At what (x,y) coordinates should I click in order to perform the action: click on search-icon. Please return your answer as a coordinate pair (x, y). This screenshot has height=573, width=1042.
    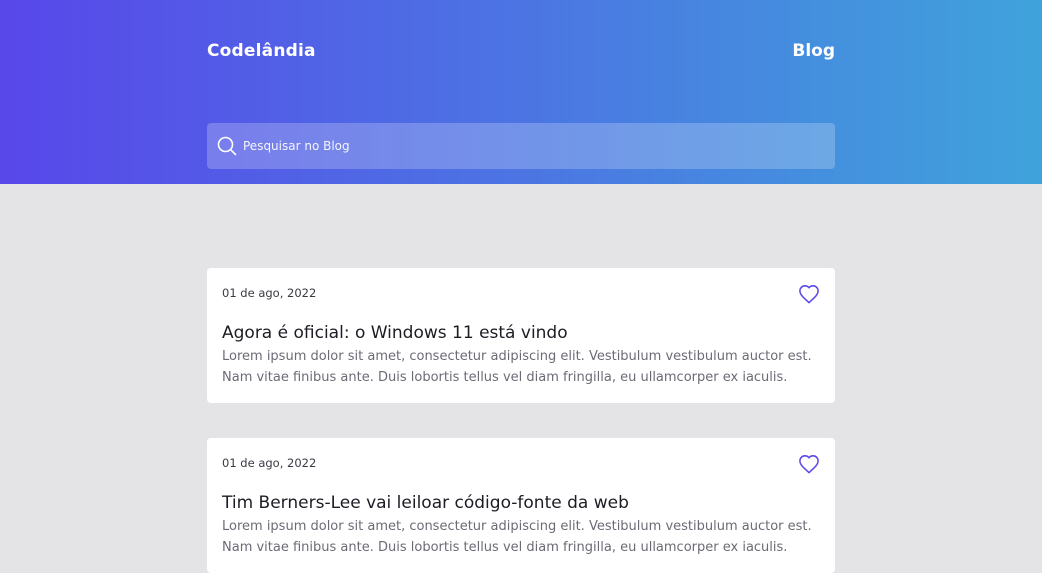
    Looking at the image, I should click on (227, 146).